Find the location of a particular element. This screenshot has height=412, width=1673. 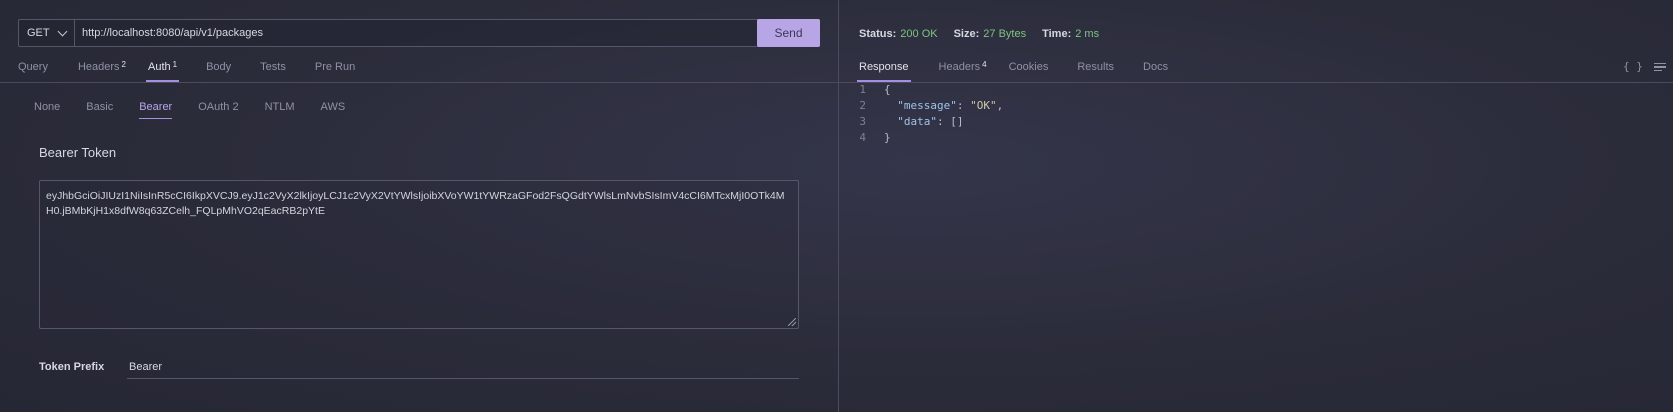

tab-label: Response is located at coordinates (884, 67).